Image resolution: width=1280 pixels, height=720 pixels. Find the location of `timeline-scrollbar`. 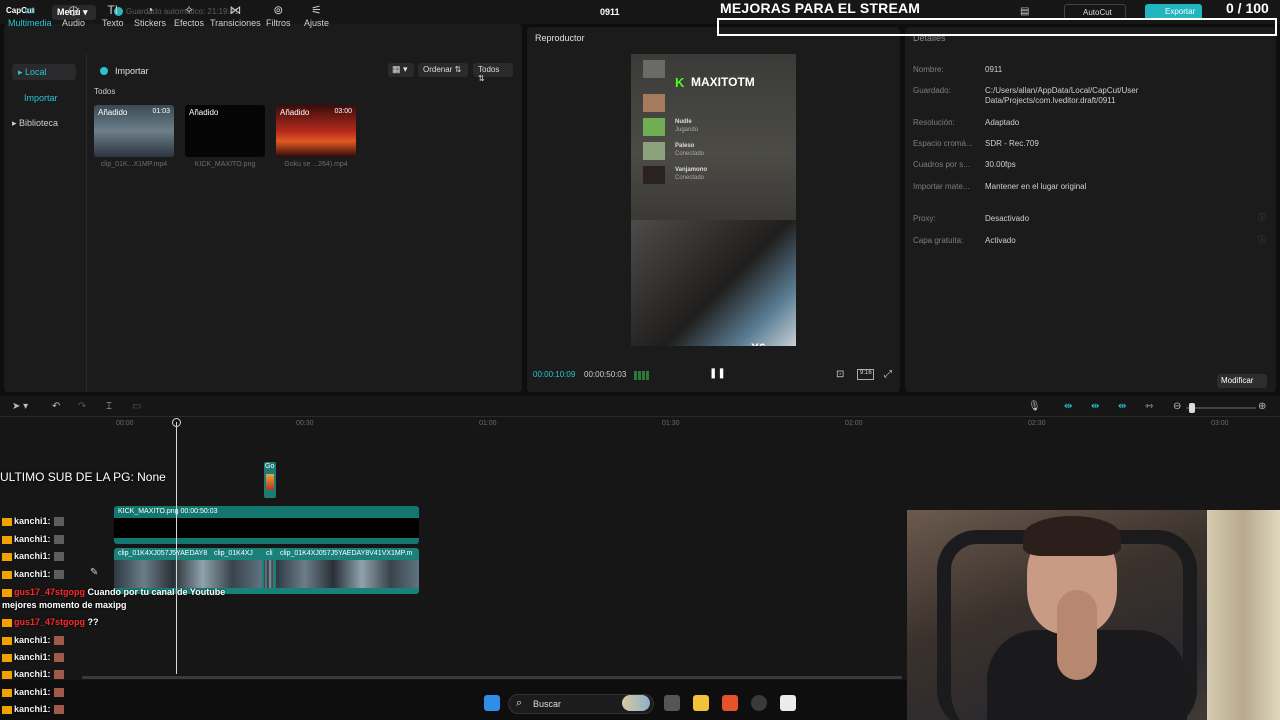

timeline-scrollbar is located at coordinates (492, 677).